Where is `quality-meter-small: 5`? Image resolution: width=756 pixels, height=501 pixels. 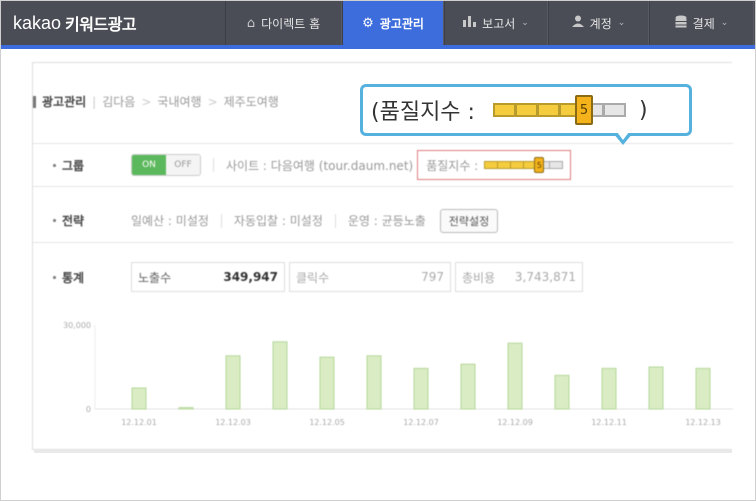
quality-meter-small: 5 is located at coordinates (524, 165).